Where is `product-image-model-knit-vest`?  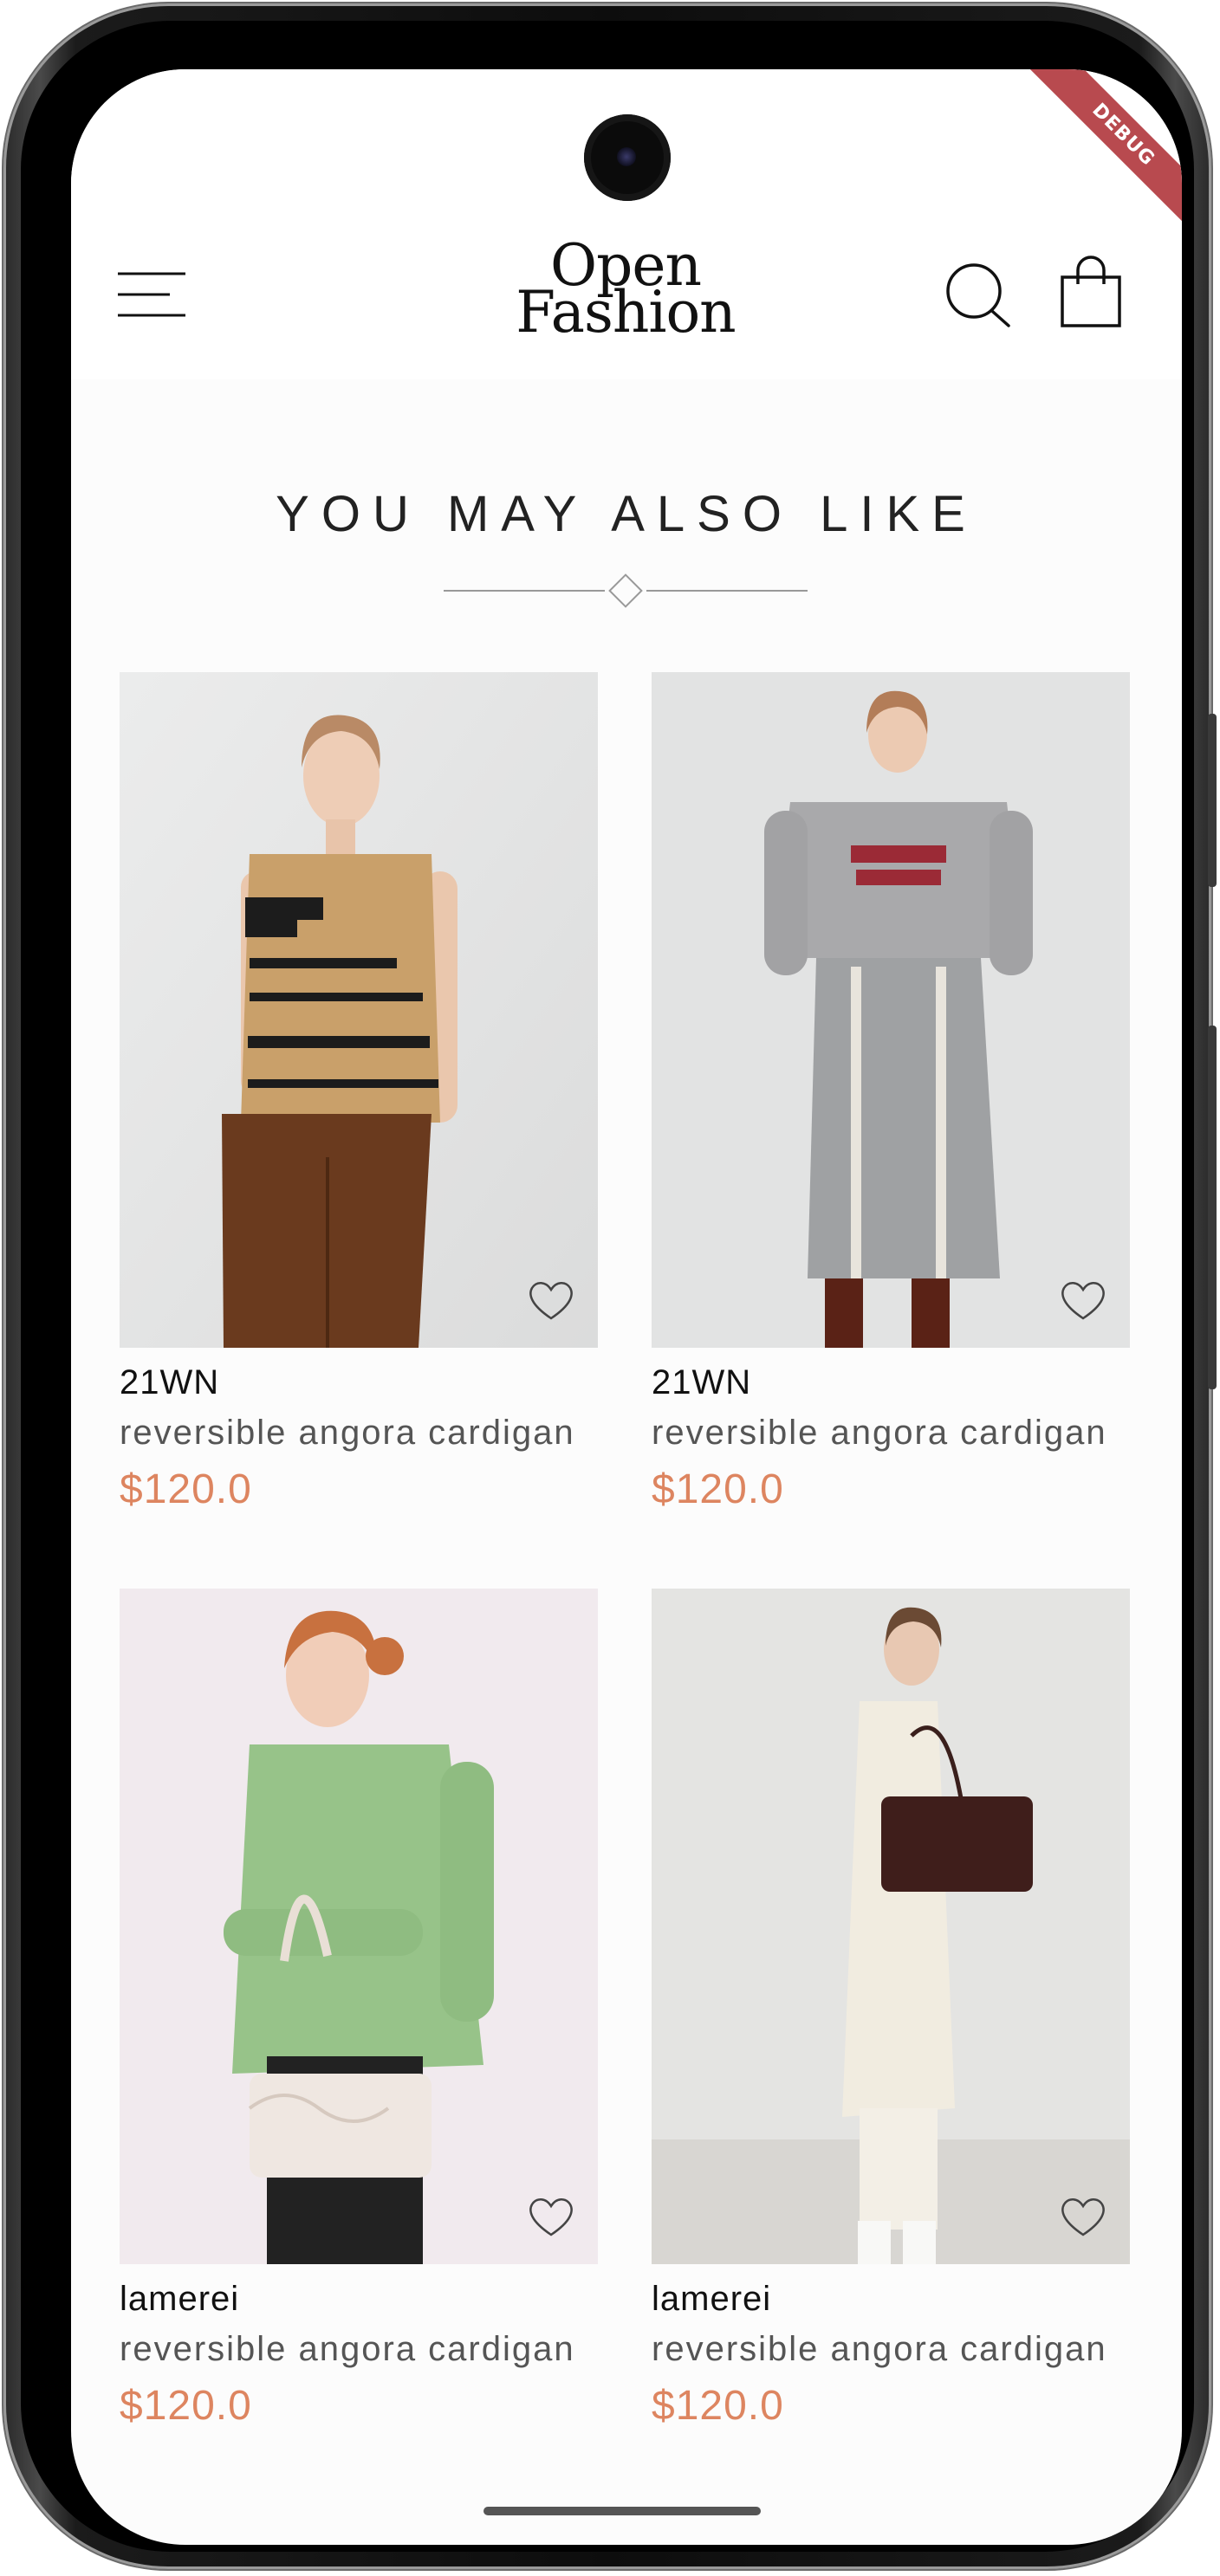
product-image-model-knit-vest is located at coordinates (359, 1010).